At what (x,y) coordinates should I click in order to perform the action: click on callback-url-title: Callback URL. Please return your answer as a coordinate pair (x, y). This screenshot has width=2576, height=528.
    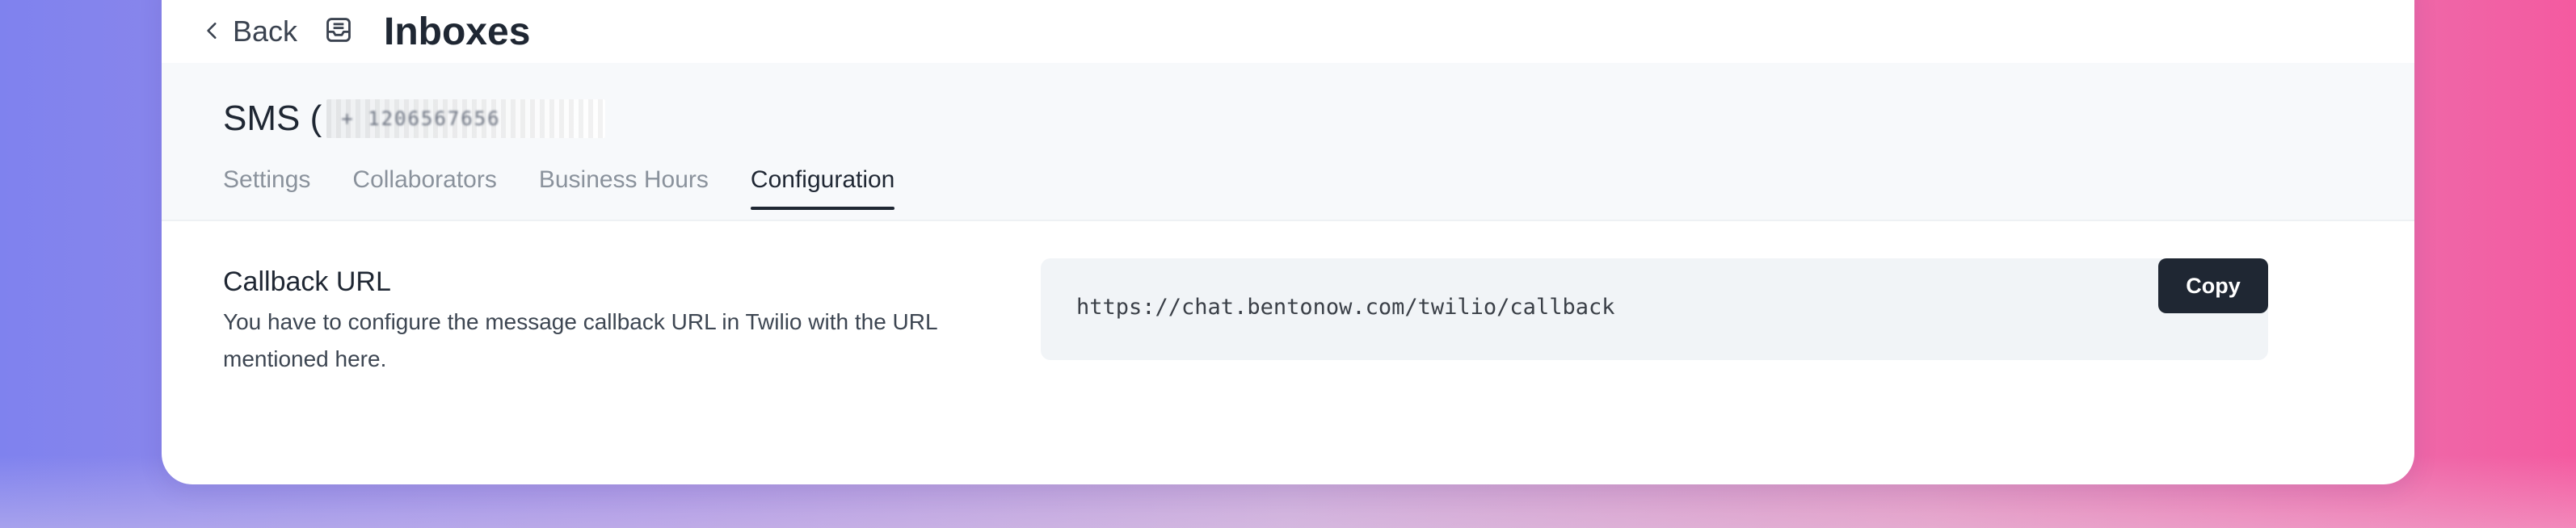
    Looking at the image, I should click on (307, 281).